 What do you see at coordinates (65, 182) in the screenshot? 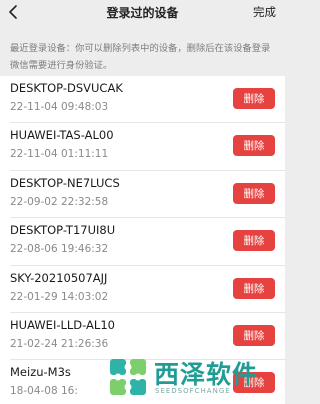
I see `device-name: DESKTOP-NE7LUCS` at bounding box center [65, 182].